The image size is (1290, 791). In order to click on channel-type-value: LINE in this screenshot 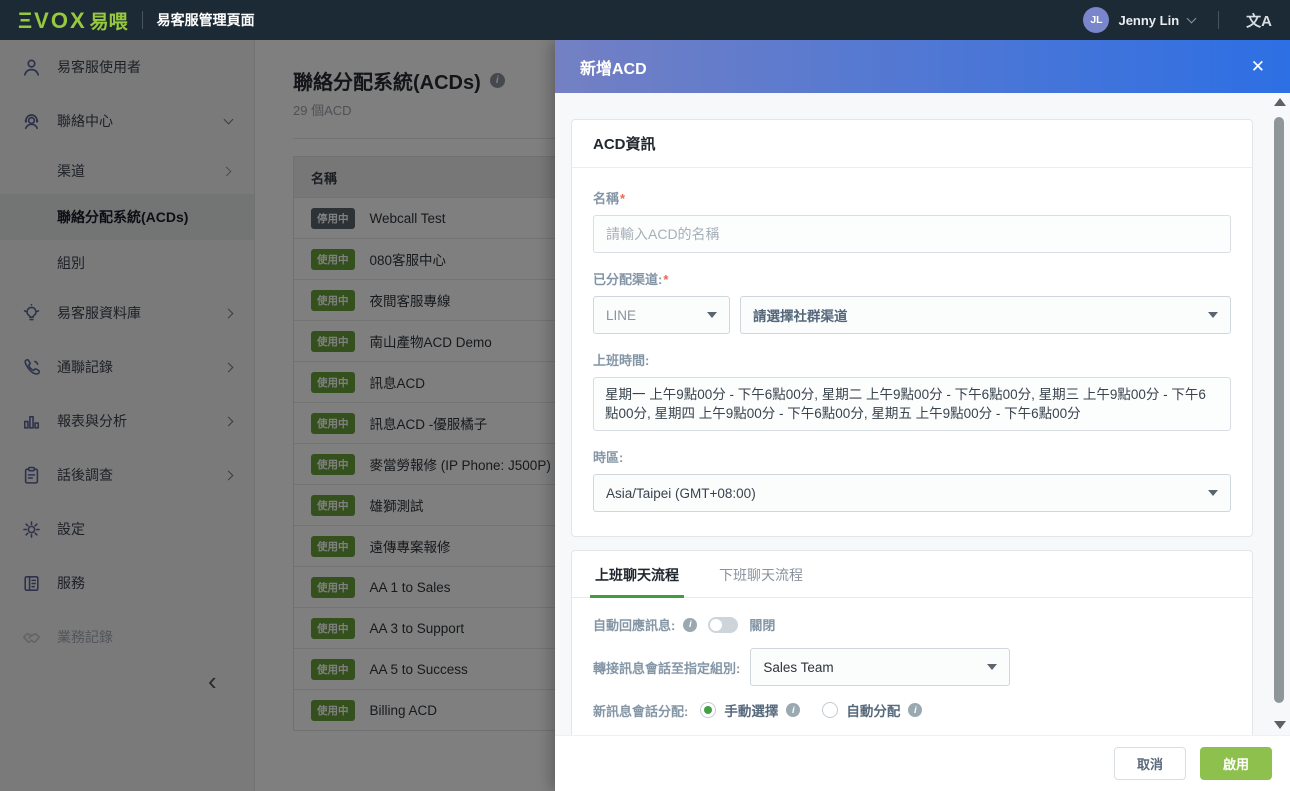, I will do `click(621, 315)`.